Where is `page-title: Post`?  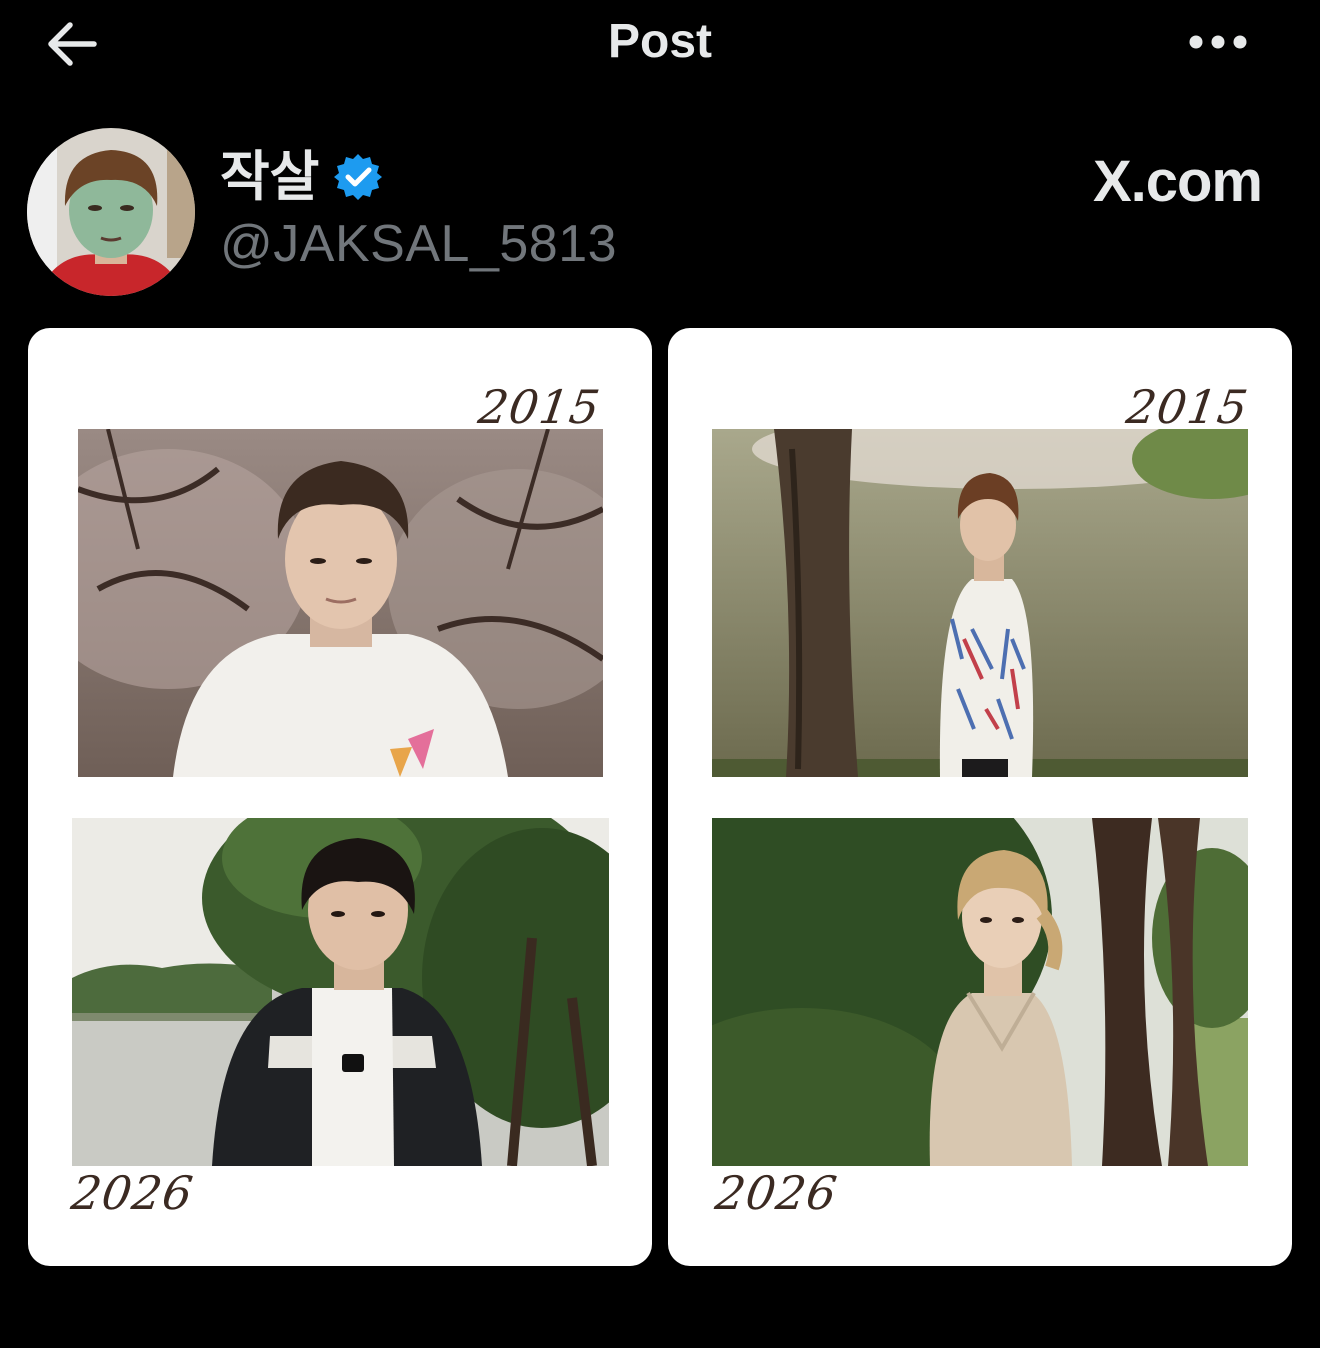 page-title: Post is located at coordinates (659, 41).